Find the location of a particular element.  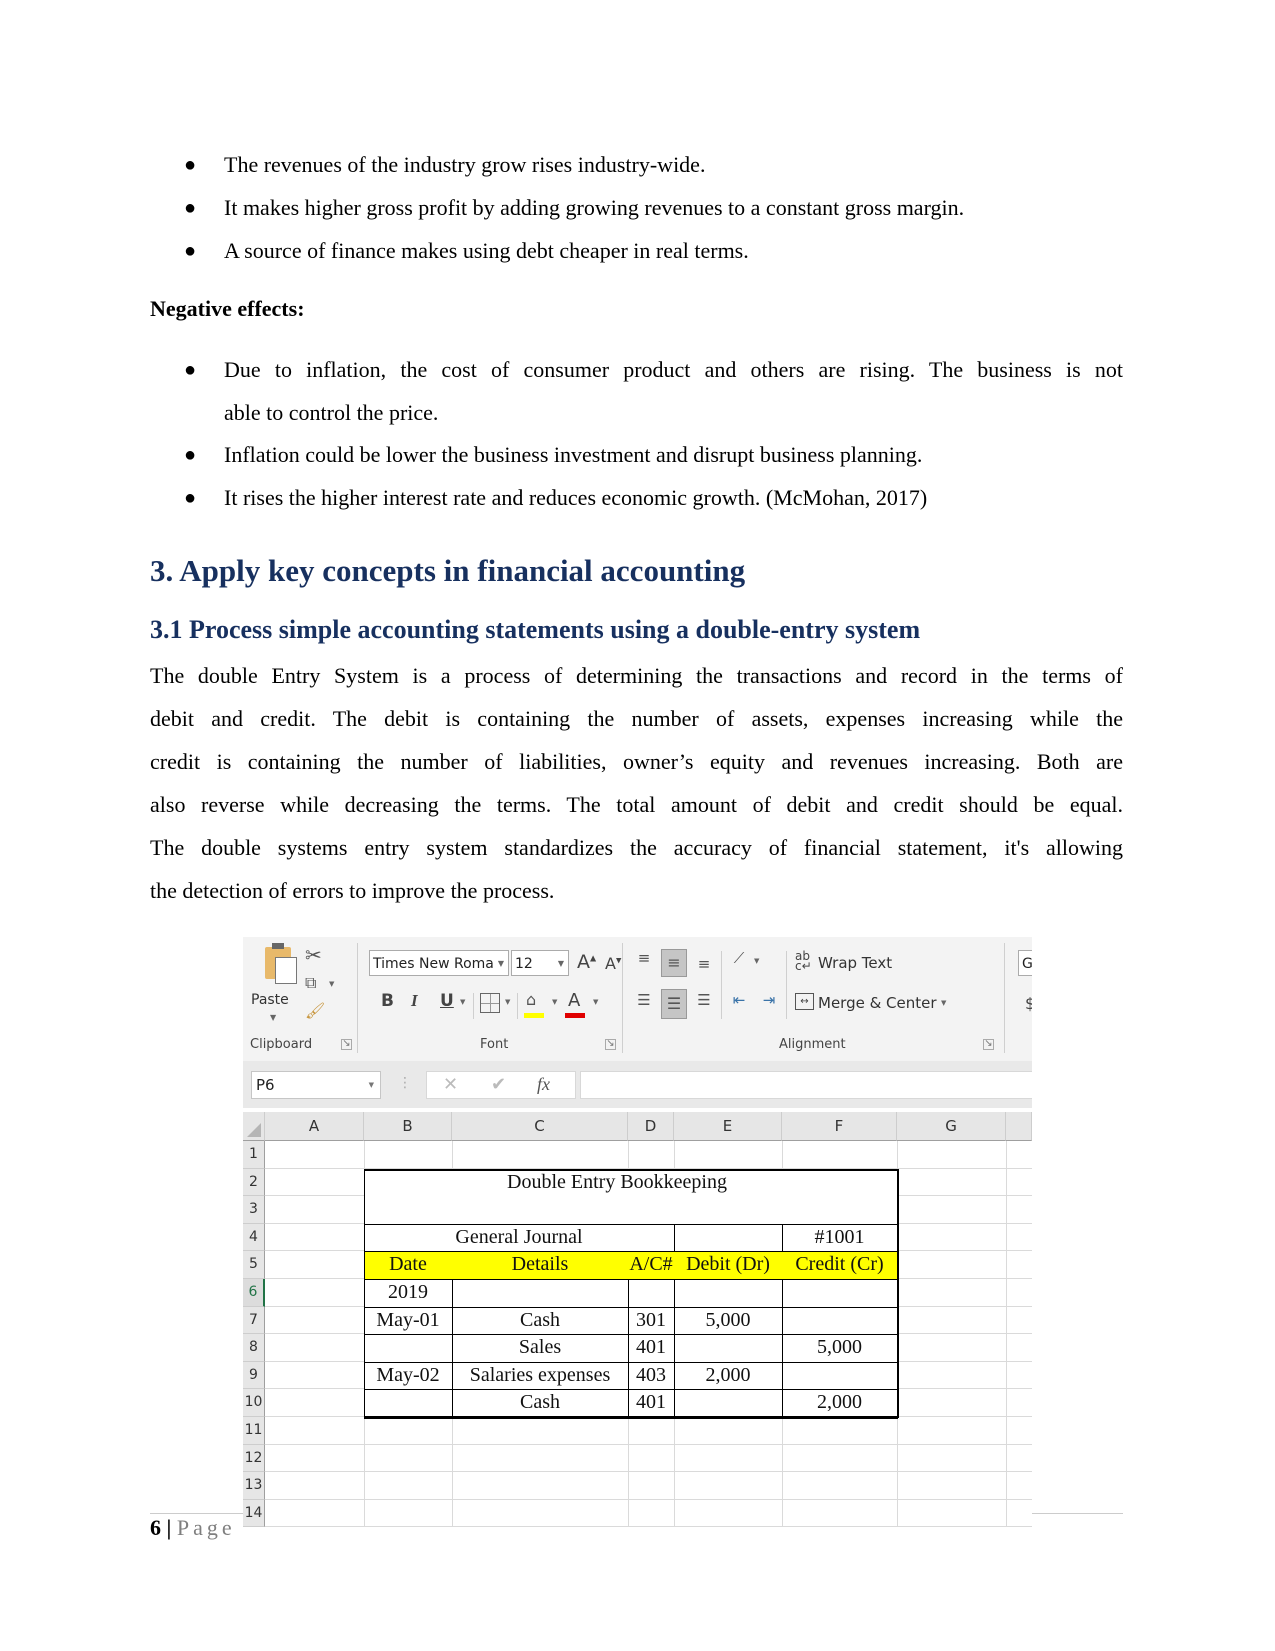

paste-dropdown-icon: ▼ is located at coordinates (273, 1017).